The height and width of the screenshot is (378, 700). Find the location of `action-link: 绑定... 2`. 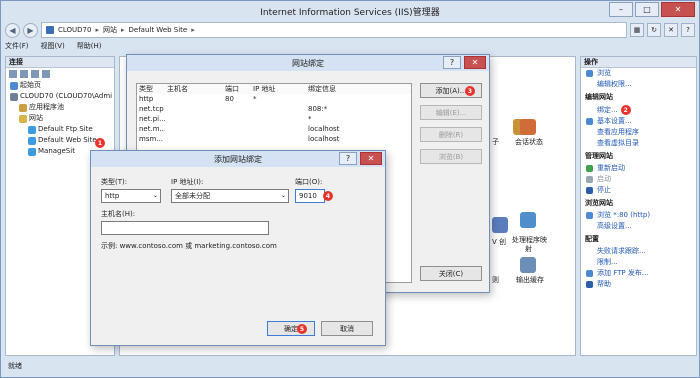

action-link: 绑定... 2 is located at coordinates (638, 110).